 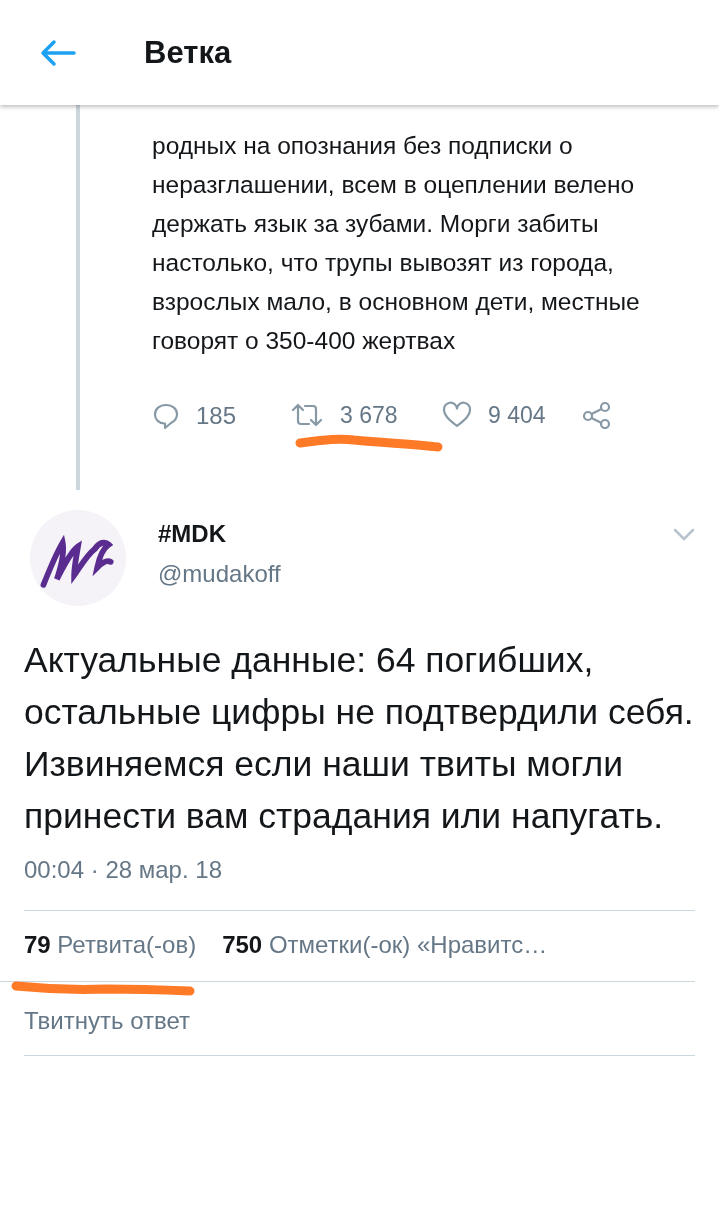 I want to click on author-name: #MDK, so click(x=192, y=534).